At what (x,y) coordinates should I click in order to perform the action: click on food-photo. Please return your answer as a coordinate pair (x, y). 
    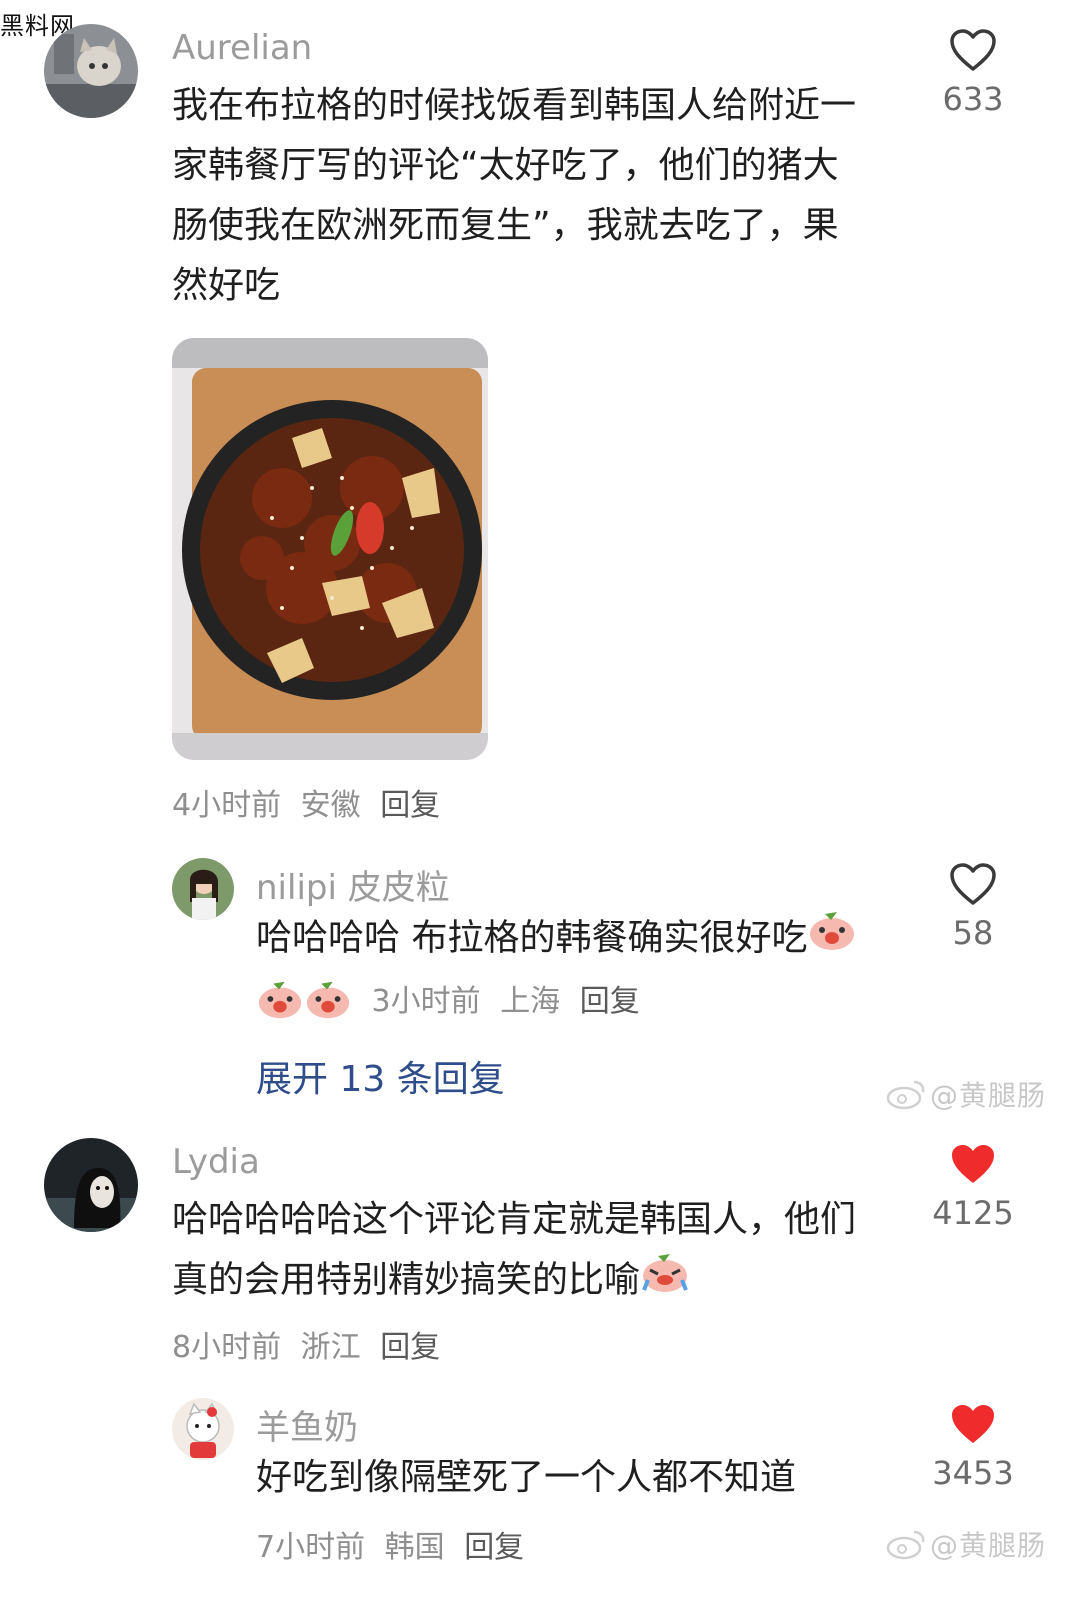
    Looking at the image, I should click on (330, 549).